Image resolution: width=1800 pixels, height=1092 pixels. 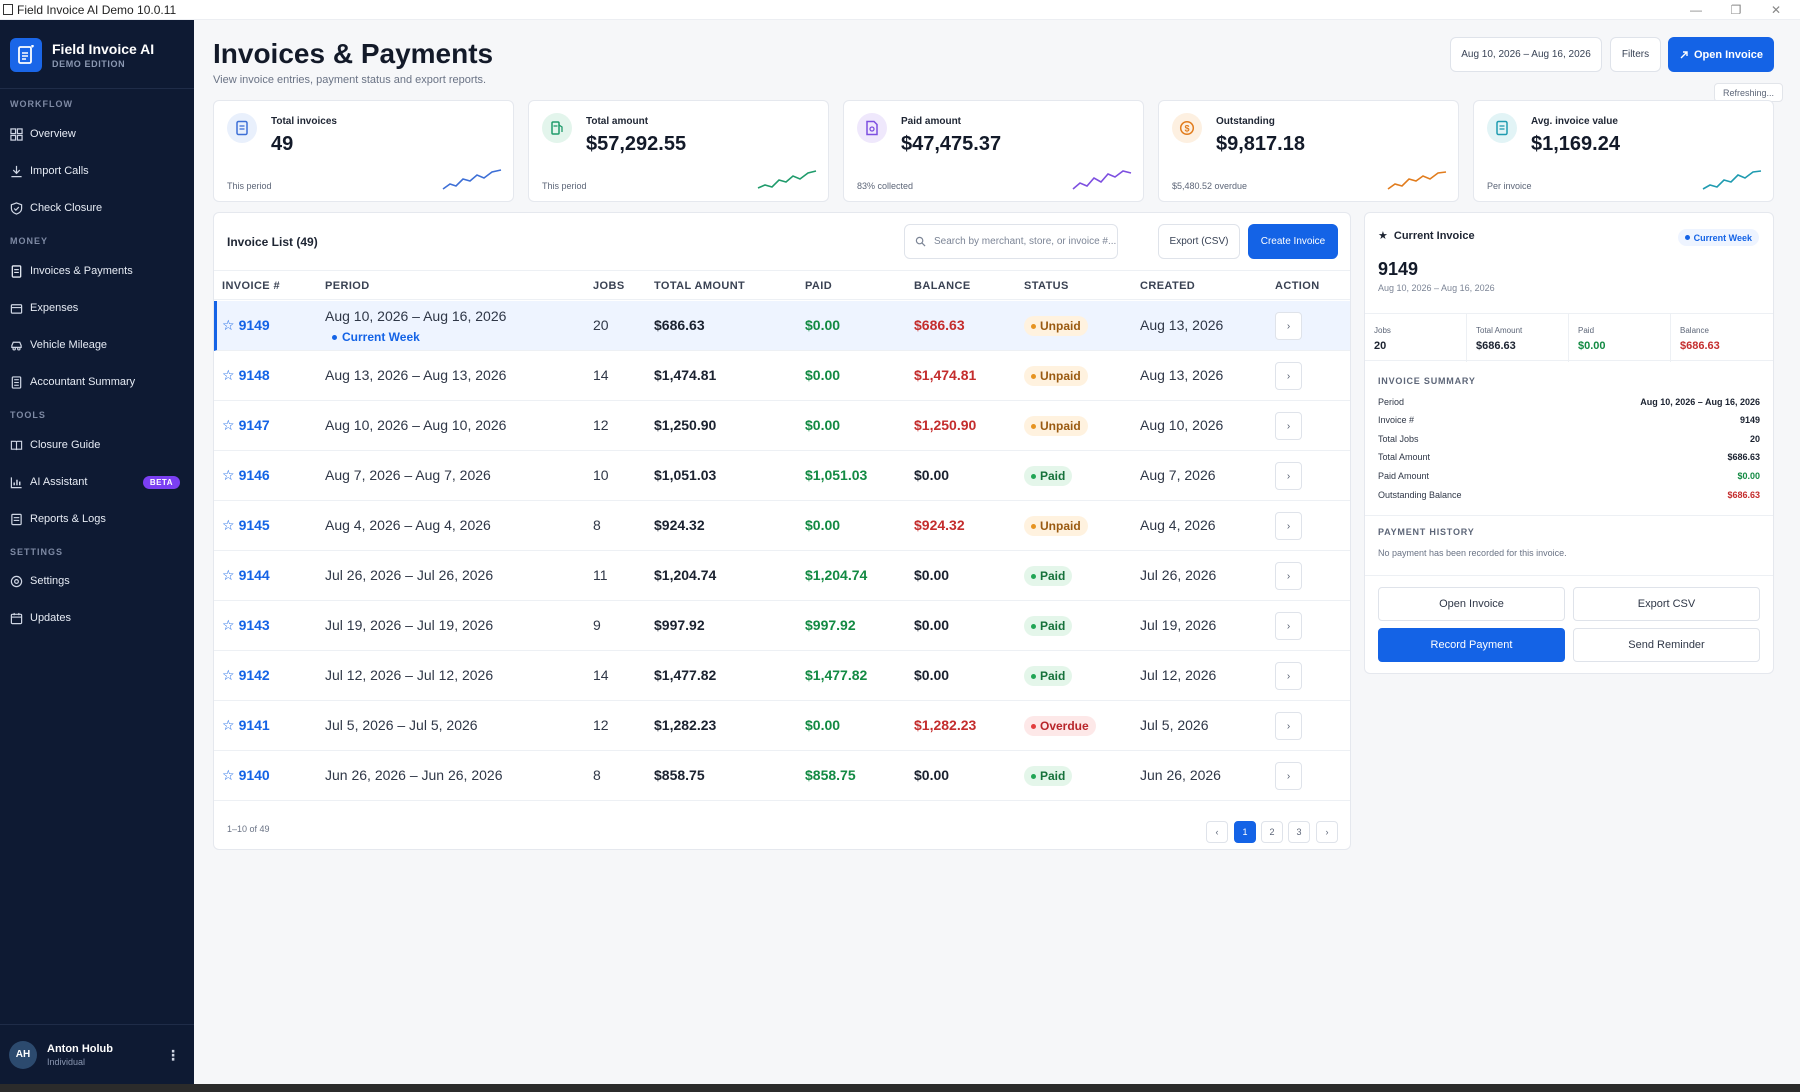 I want to click on sidebar-item-ai-assistant: AI Assistant BETA, so click(x=97, y=482).